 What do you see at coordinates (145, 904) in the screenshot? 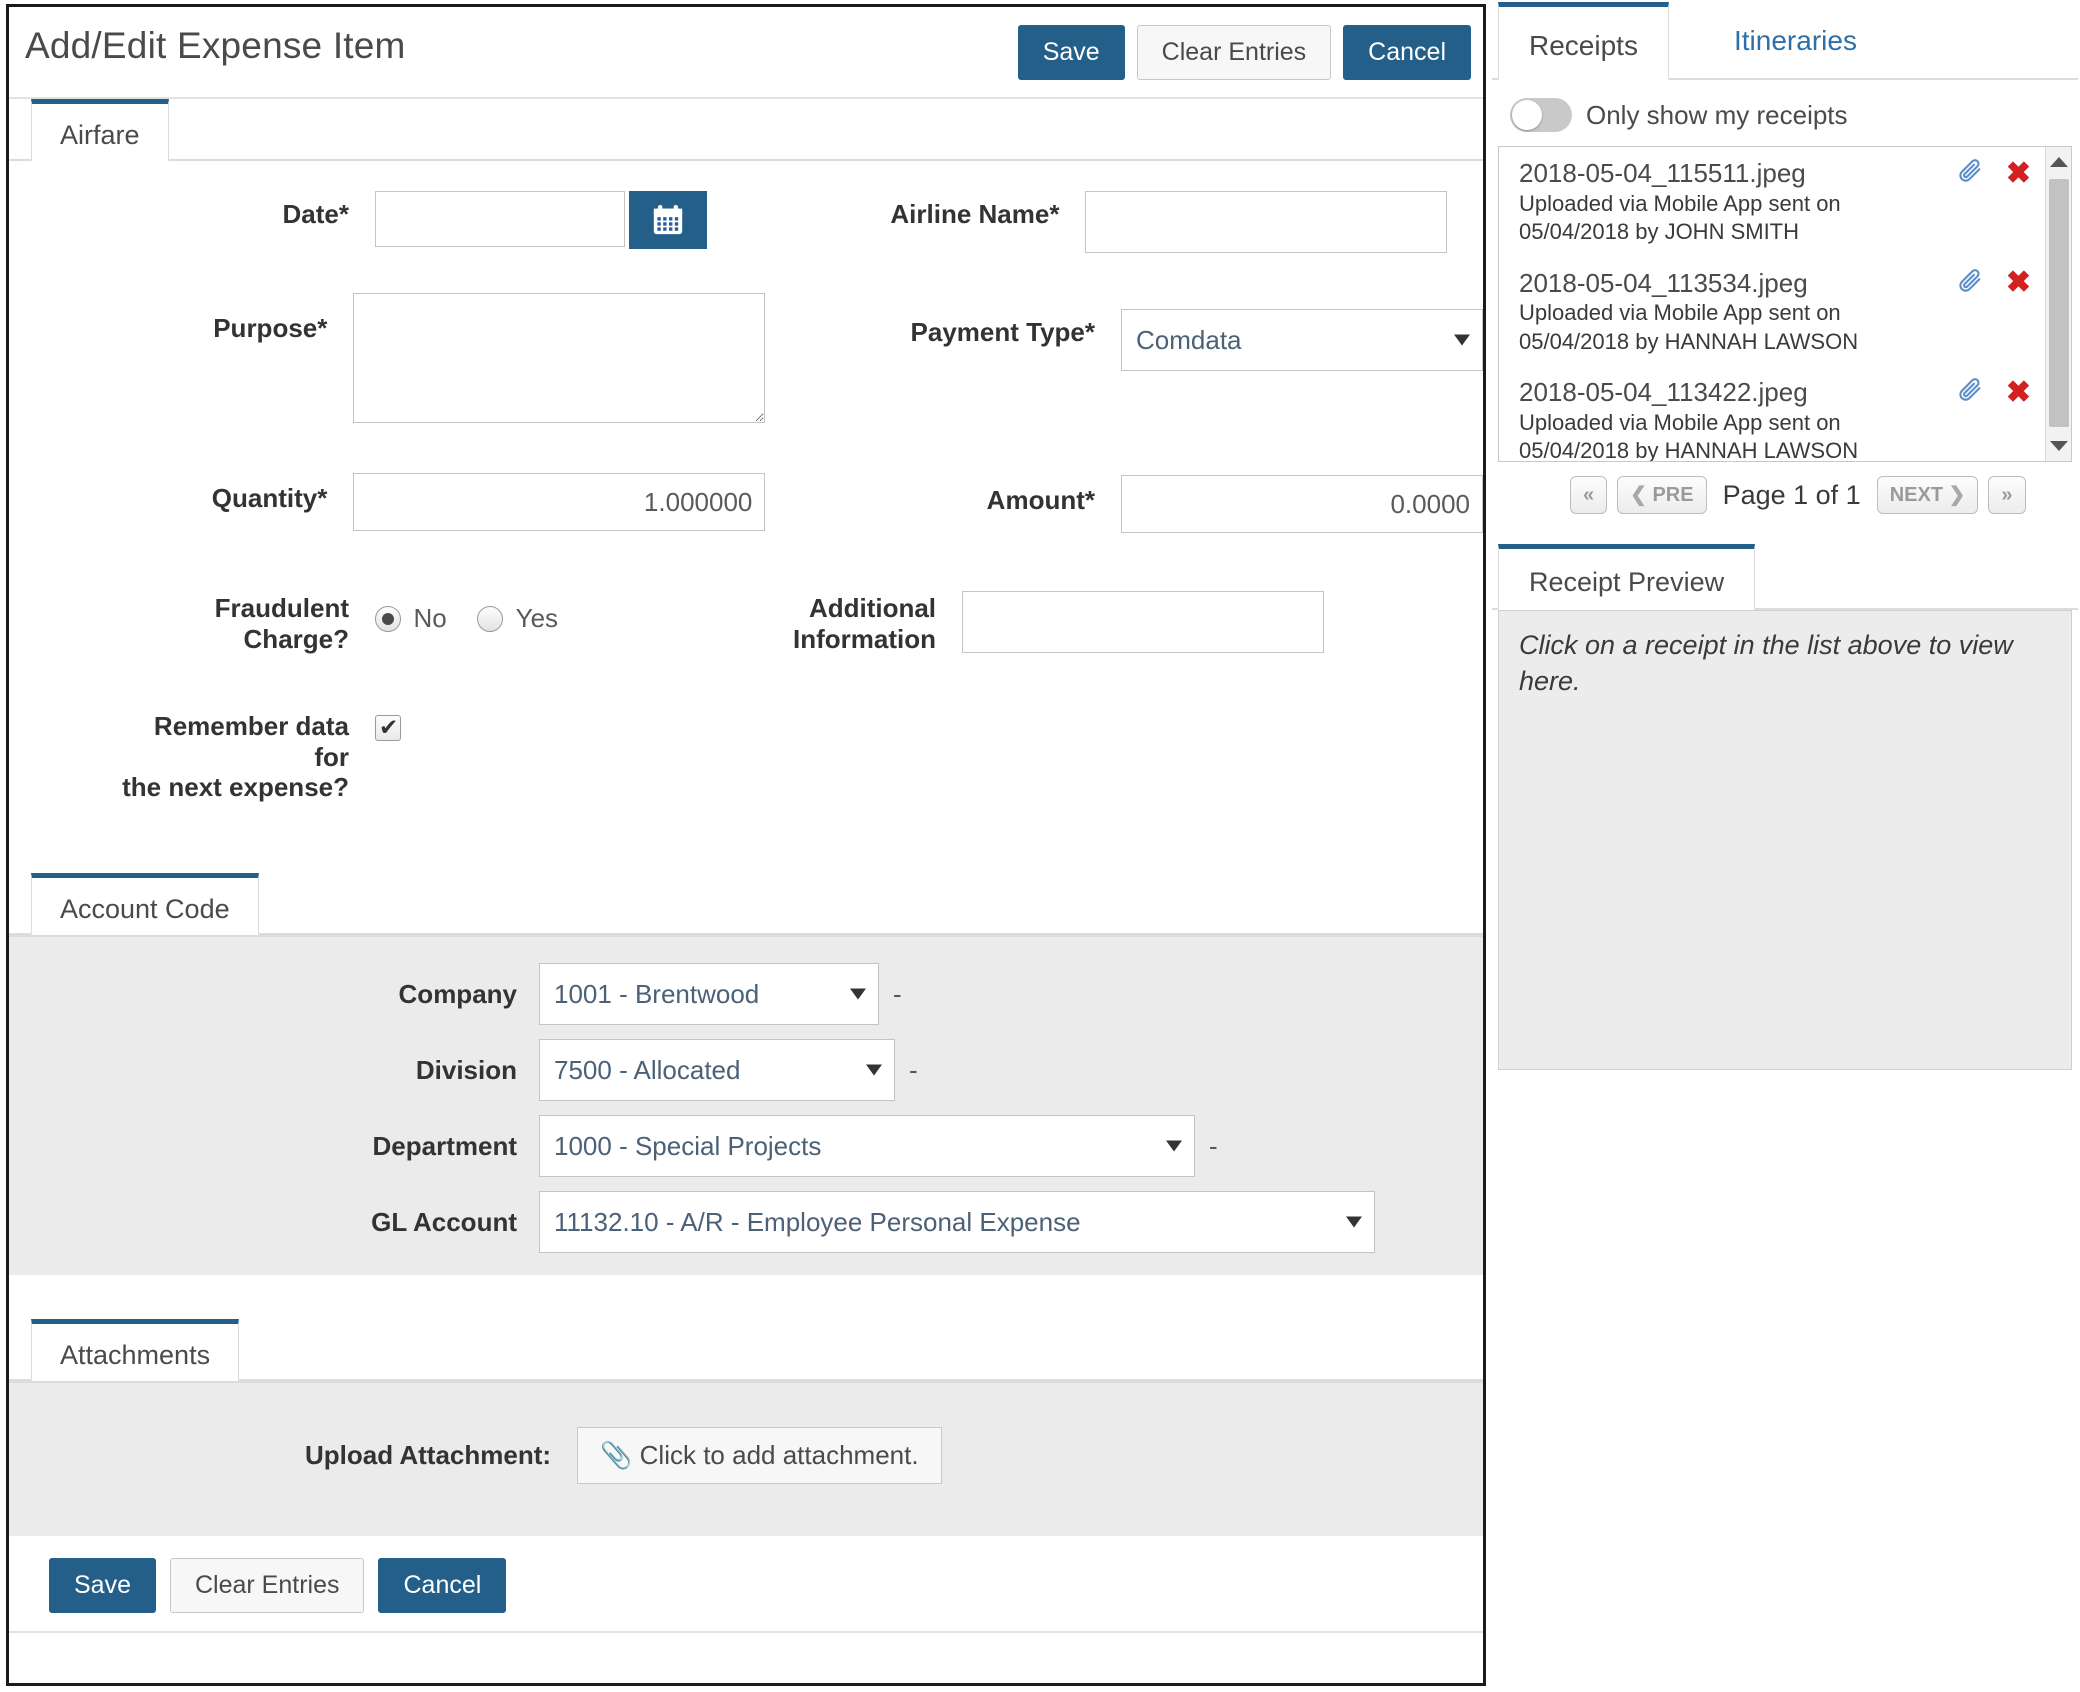
I see `tab-account-code: Account Code` at bounding box center [145, 904].